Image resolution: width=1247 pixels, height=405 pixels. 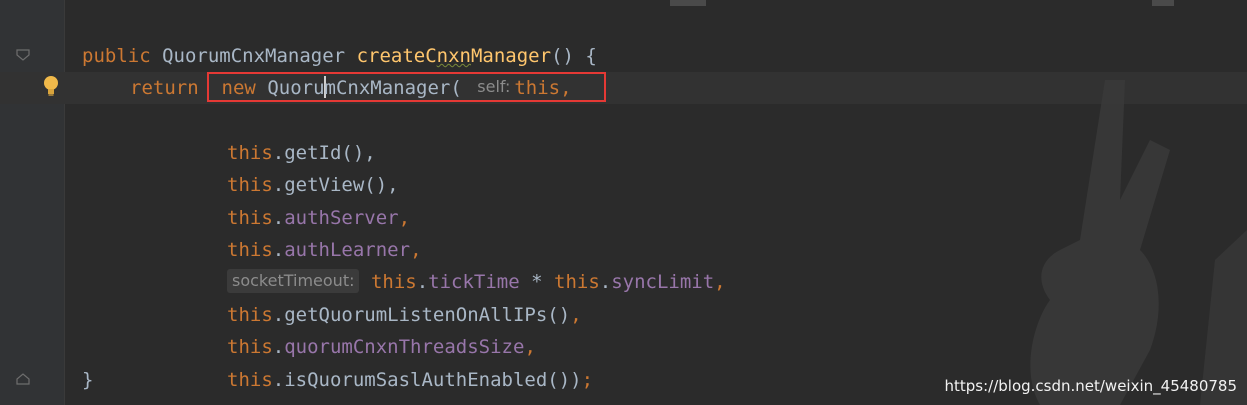 I want to click on brace: }, so click(x=88, y=380).